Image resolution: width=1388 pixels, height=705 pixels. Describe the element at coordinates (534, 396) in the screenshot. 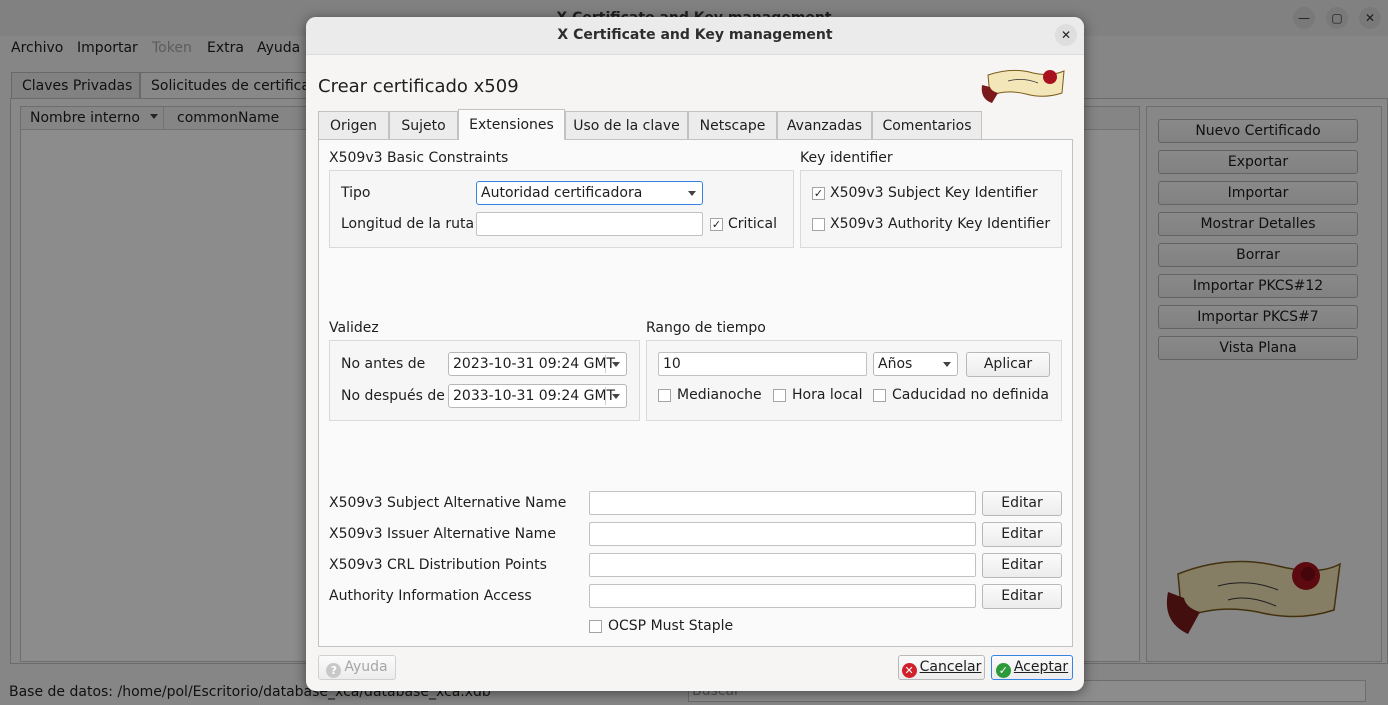

I see `not-after-value: 2033-10-31 09:24 GMT` at that location.